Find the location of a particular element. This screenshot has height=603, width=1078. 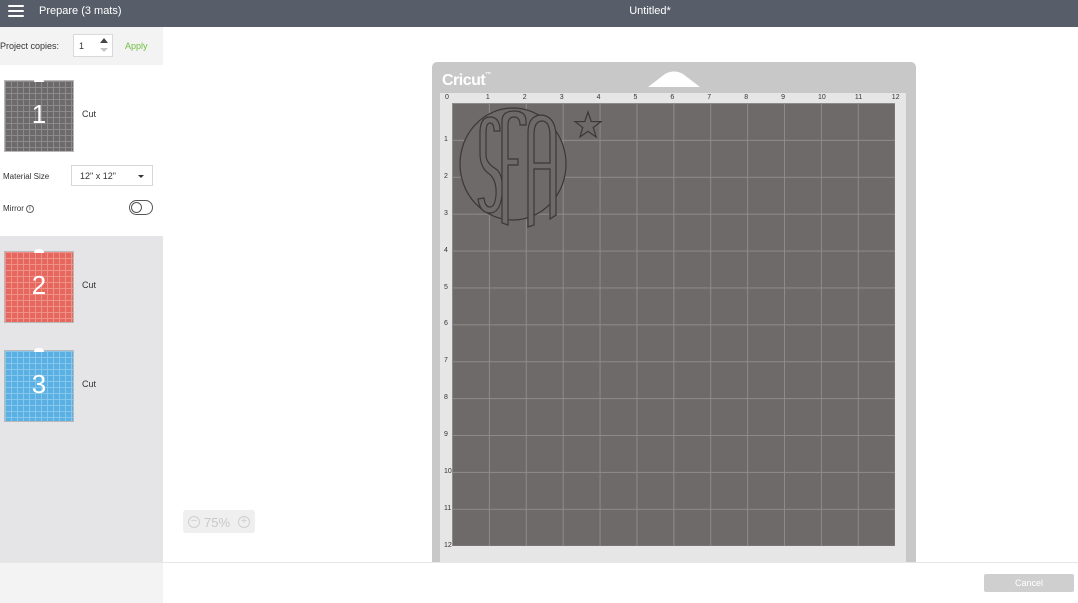

project-copies-row: Project copies: 1 Apply is located at coordinates (81, 46).